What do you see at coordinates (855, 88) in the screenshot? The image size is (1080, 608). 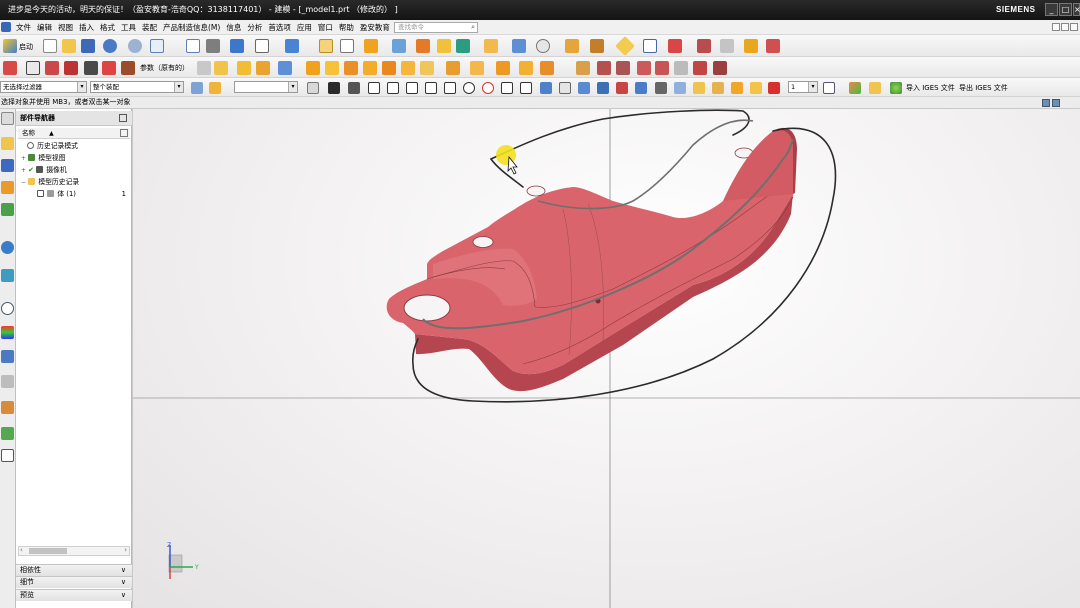 I see `color-icon` at bounding box center [855, 88].